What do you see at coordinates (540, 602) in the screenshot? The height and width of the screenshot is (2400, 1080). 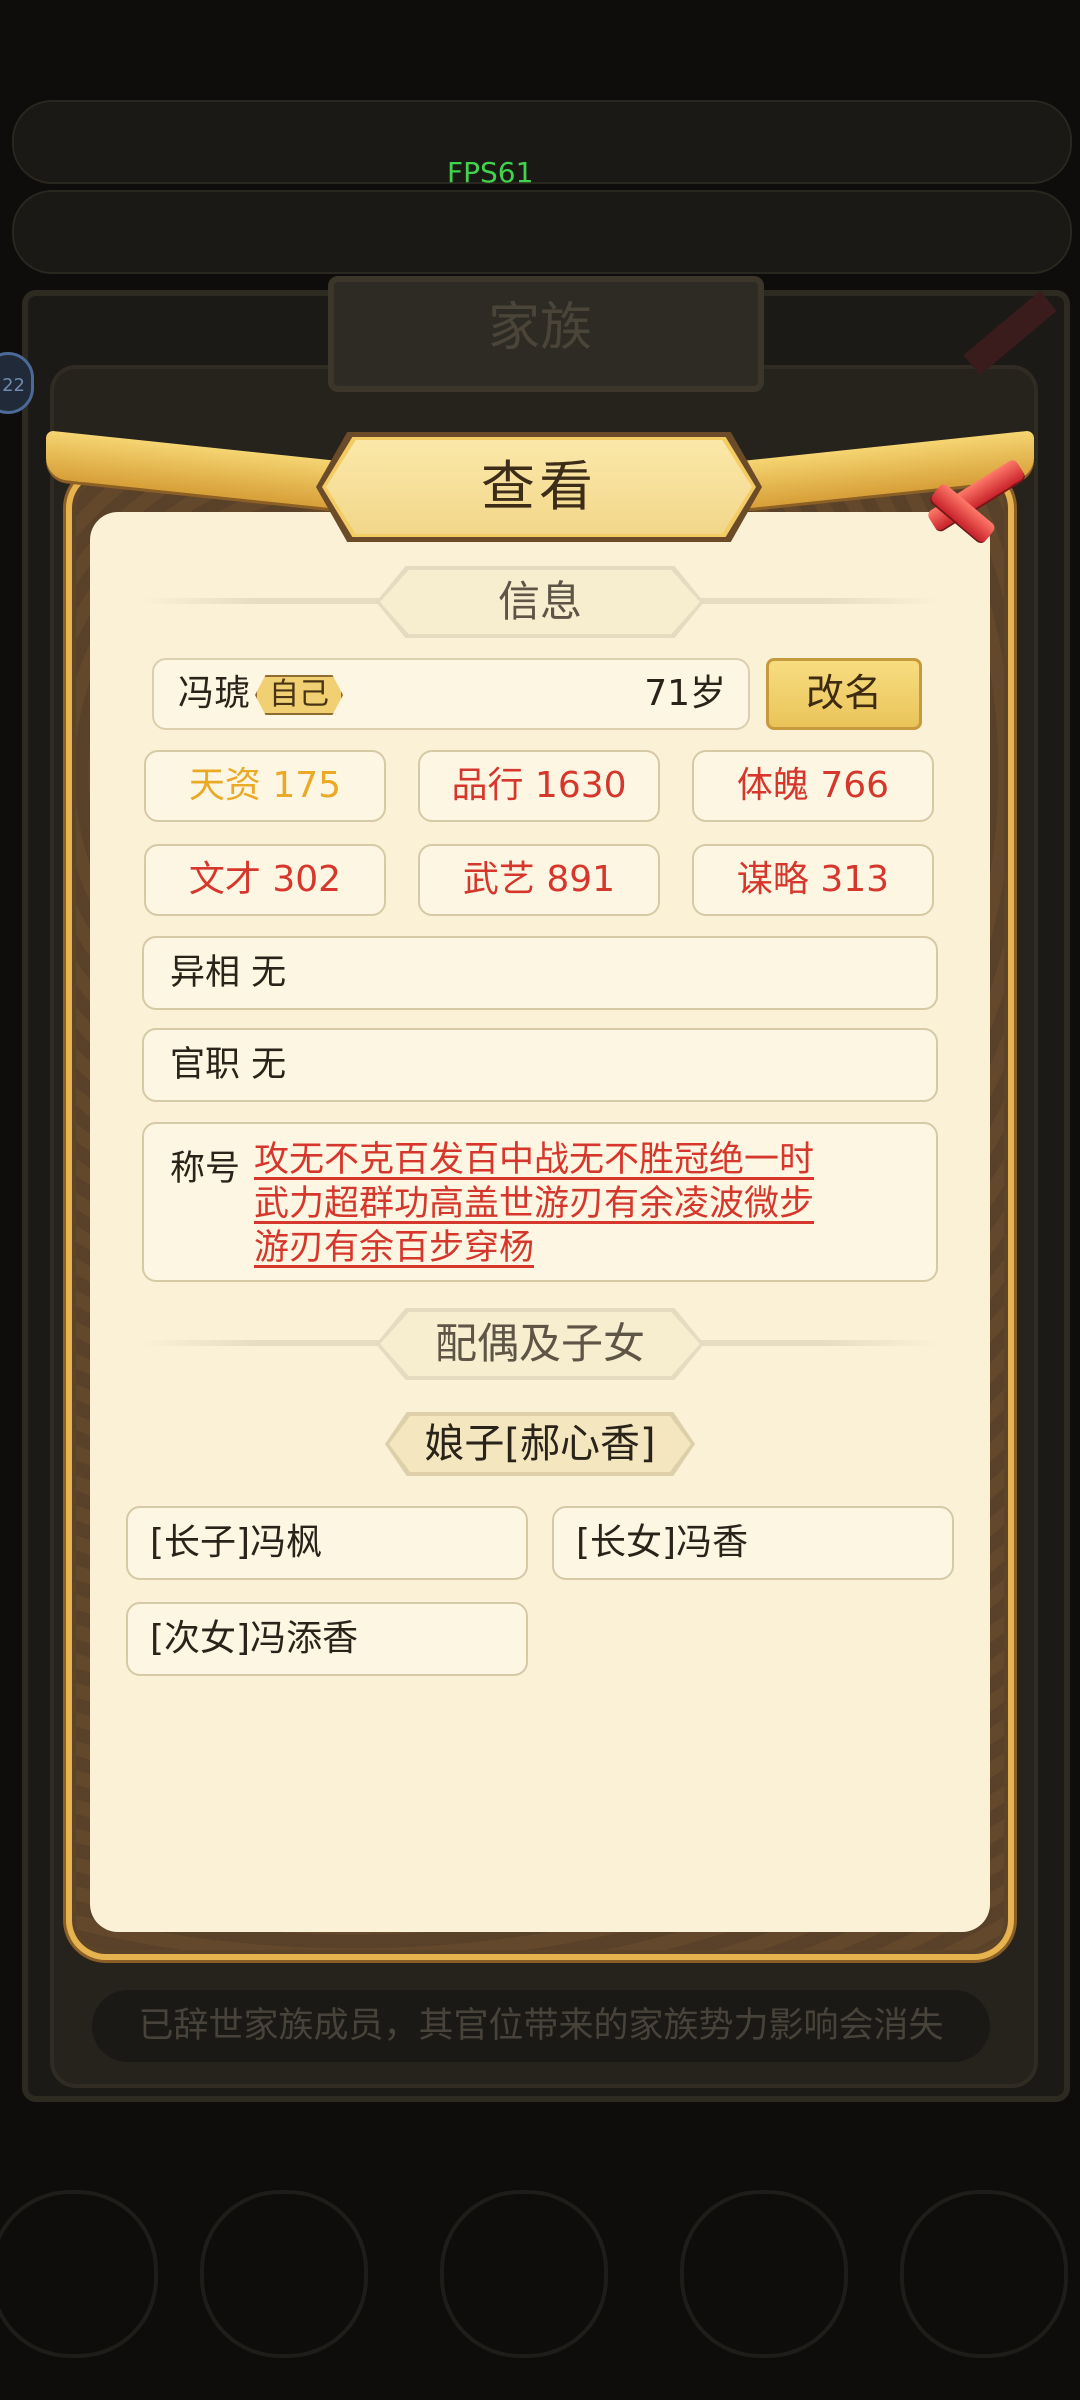 I see `info-section-header: 信息` at bounding box center [540, 602].